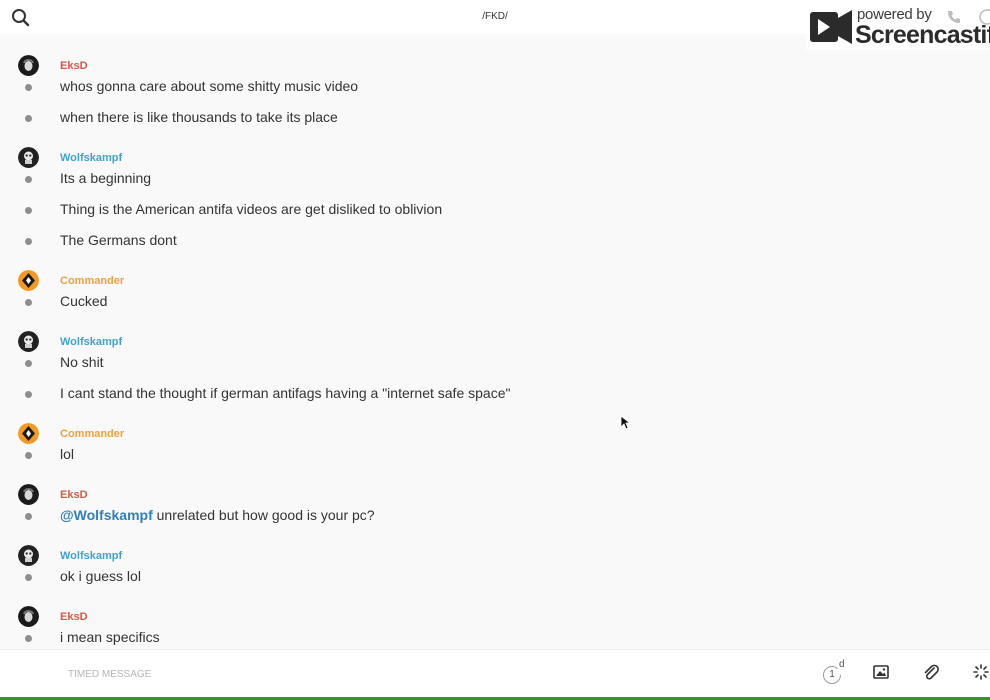 Image resolution: width=990 pixels, height=700 pixels. What do you see at coordinates (118, 240) in the screenshot?
I see `message-text: The Germans dont` at bounding box center [118, 240].